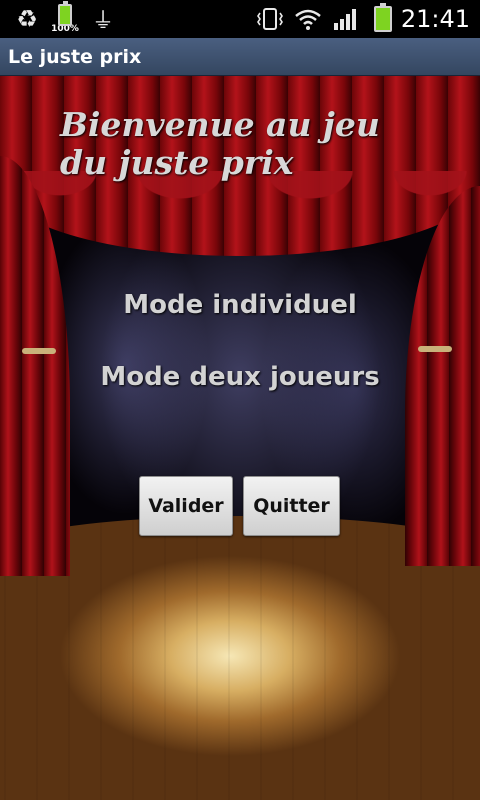  What do you see at coordinates (291, 506) in the screenshot?
I see `quit-button: Quitter` at bounding box center [291, 506].